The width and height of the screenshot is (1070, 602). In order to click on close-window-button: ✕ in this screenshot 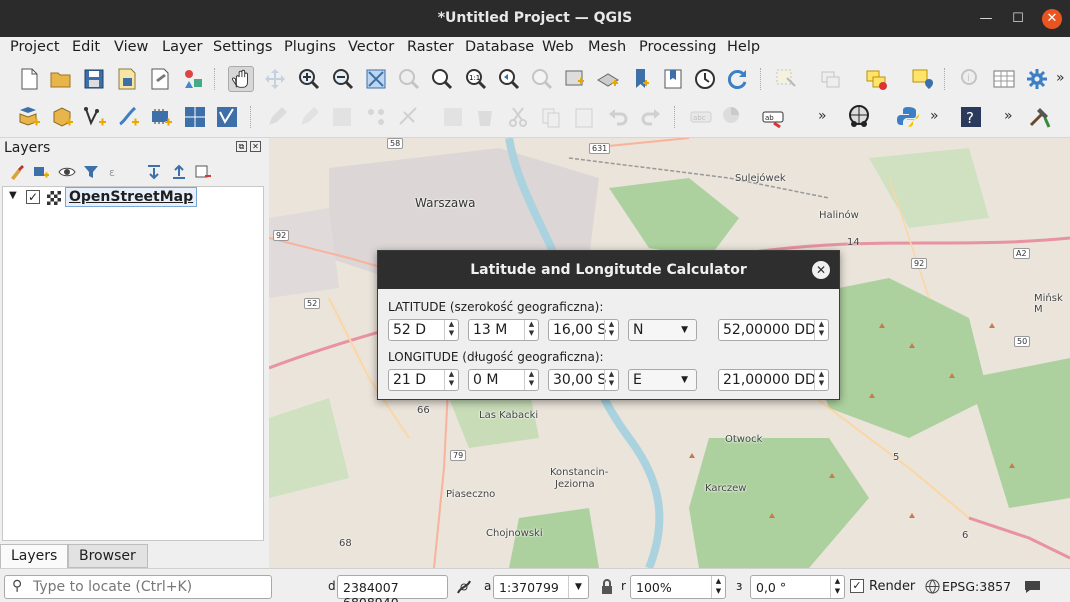, I will do `click(1052, 19)`.